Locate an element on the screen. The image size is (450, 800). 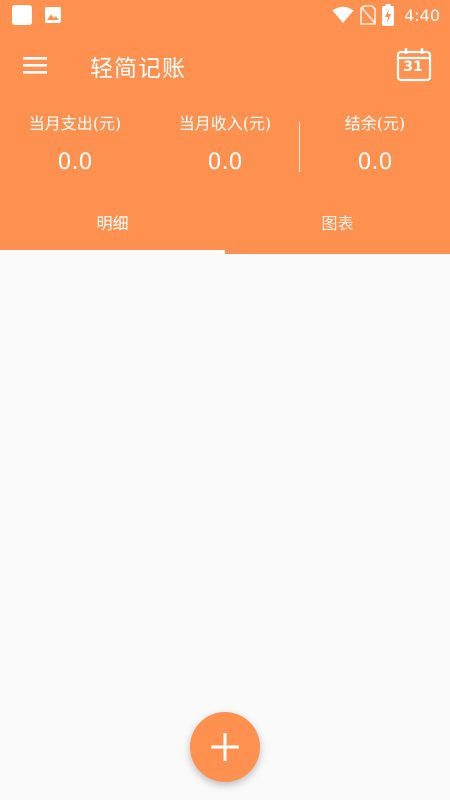
expense-value: 0.0 is located at coordinates (75, 162).